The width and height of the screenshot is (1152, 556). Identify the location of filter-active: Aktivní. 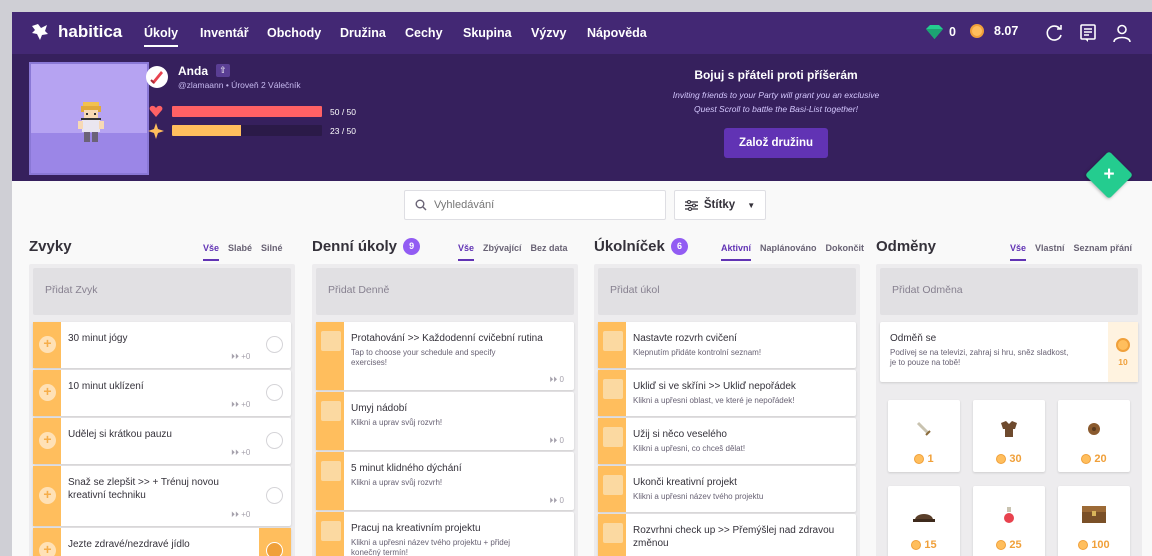
(736, 252).